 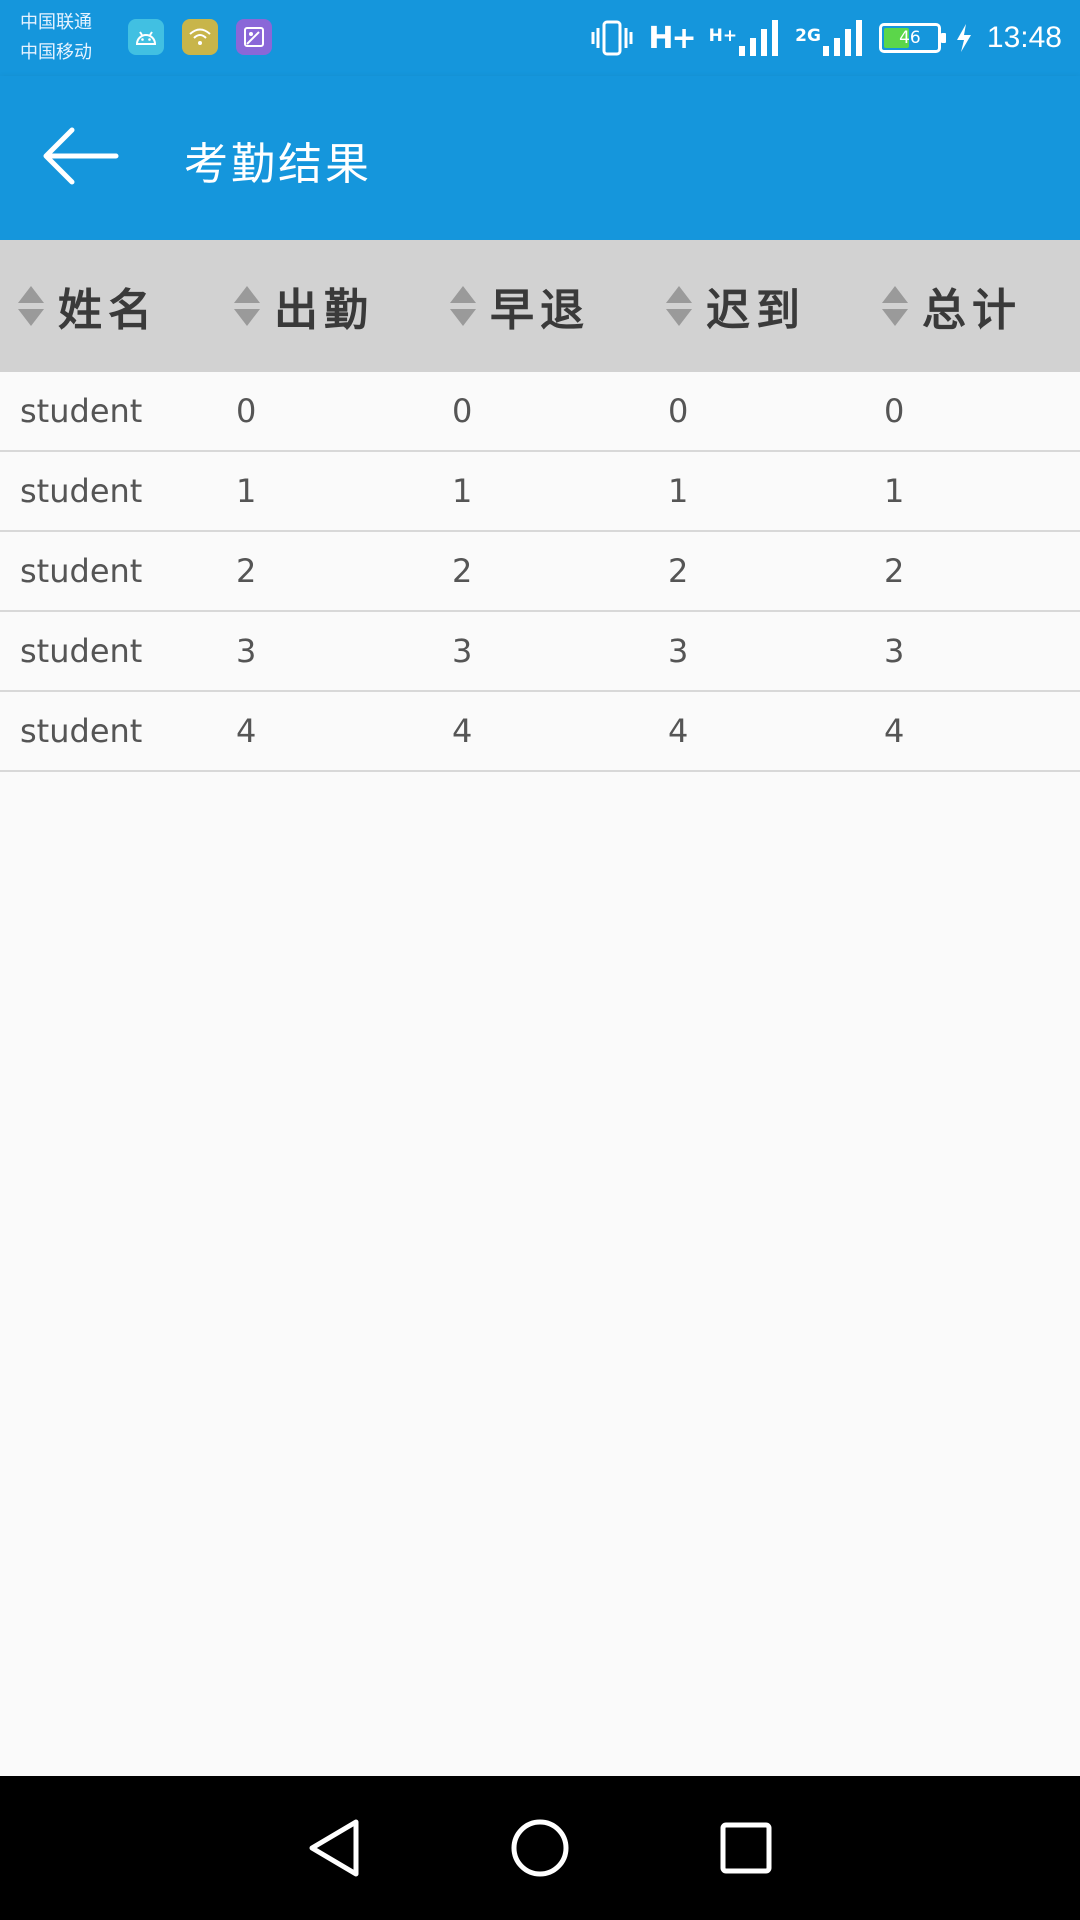 I want to click on signal-2: 2G, so click(x=830, y=38).